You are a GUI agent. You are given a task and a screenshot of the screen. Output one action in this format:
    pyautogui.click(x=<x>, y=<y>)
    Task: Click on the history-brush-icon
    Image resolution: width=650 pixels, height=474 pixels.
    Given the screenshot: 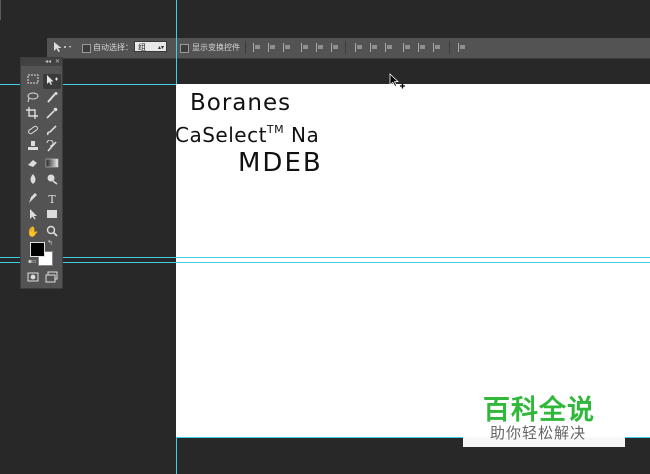 What is the action you would take?
    pyautogui.click(x=52, y=147)
    